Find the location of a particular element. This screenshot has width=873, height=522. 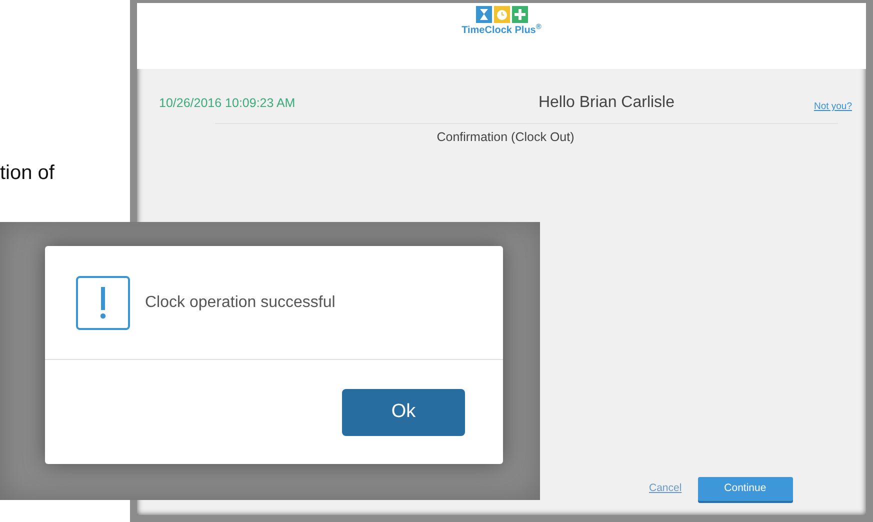

continue-button: Continue is located at coordinates (745, 489).